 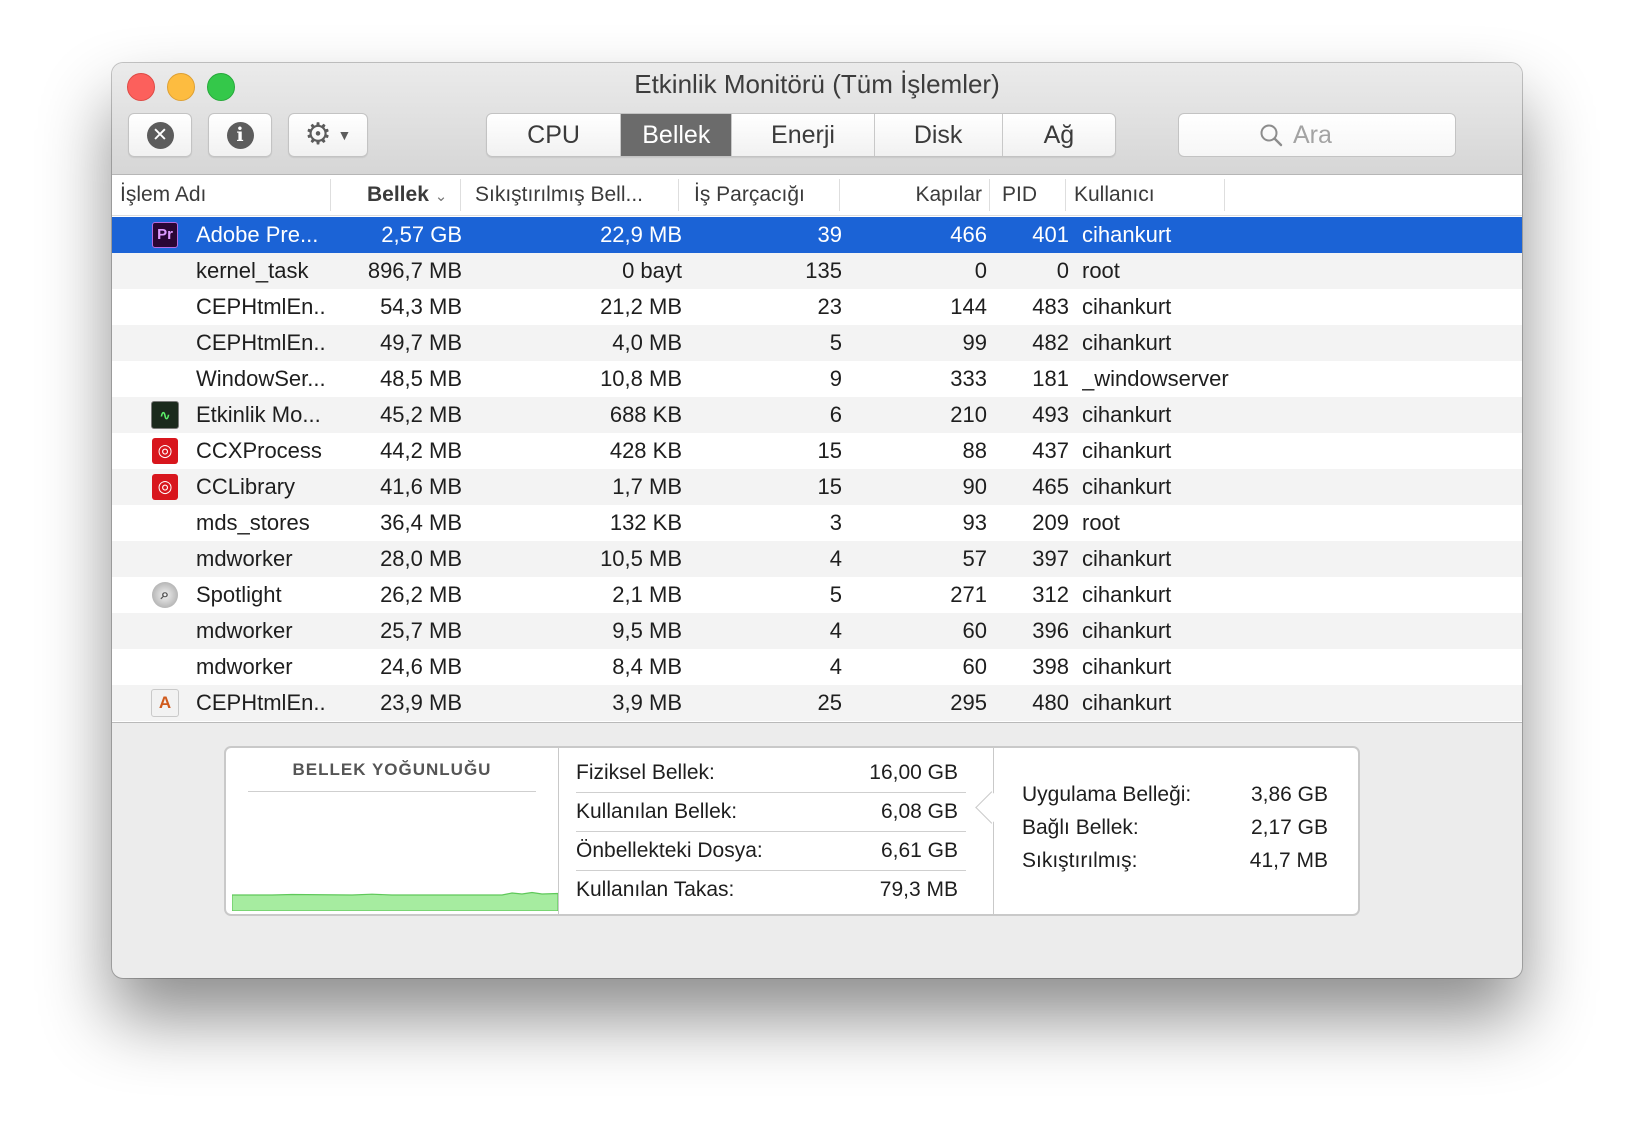 I want to click on column-header-process-name: İşlem Adı, so click(x=220, y=195).